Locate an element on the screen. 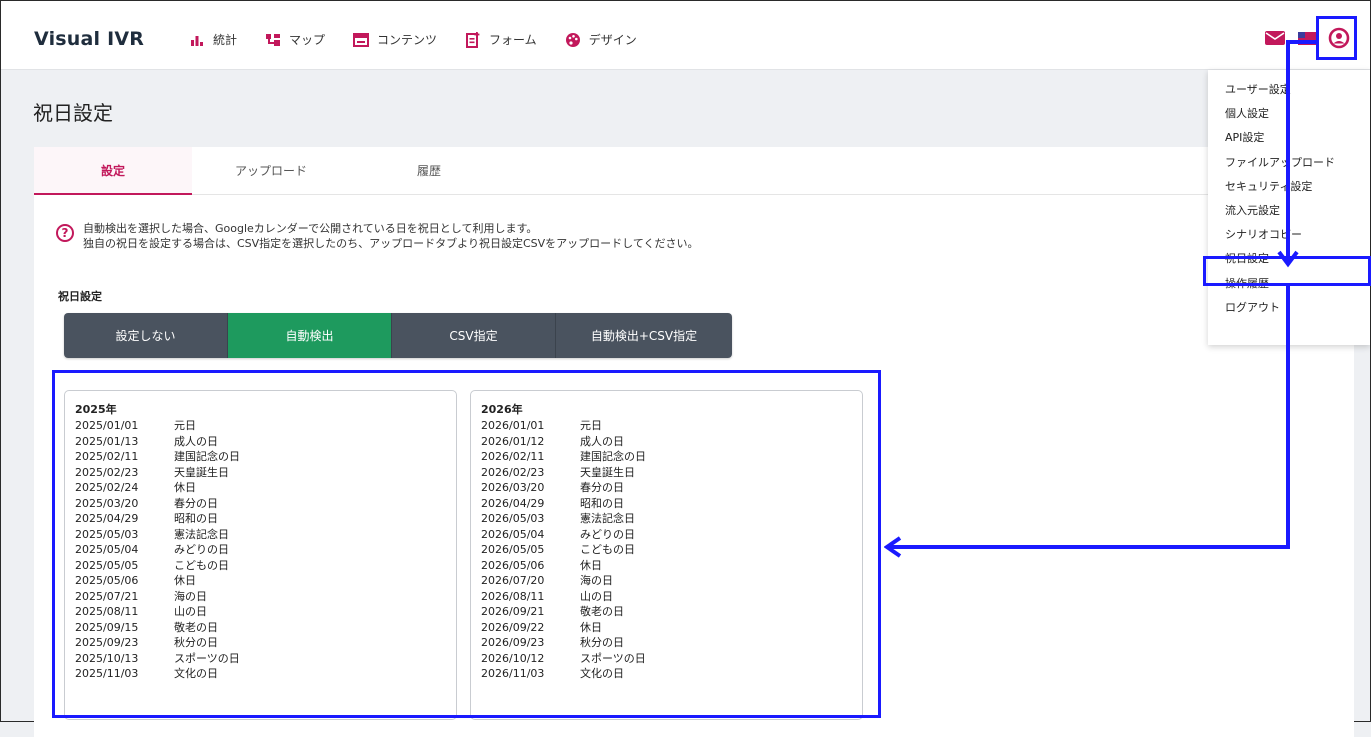 This screenshot has width=1371, height=737. nav-map: マップ is located at coordinates (295, 39).